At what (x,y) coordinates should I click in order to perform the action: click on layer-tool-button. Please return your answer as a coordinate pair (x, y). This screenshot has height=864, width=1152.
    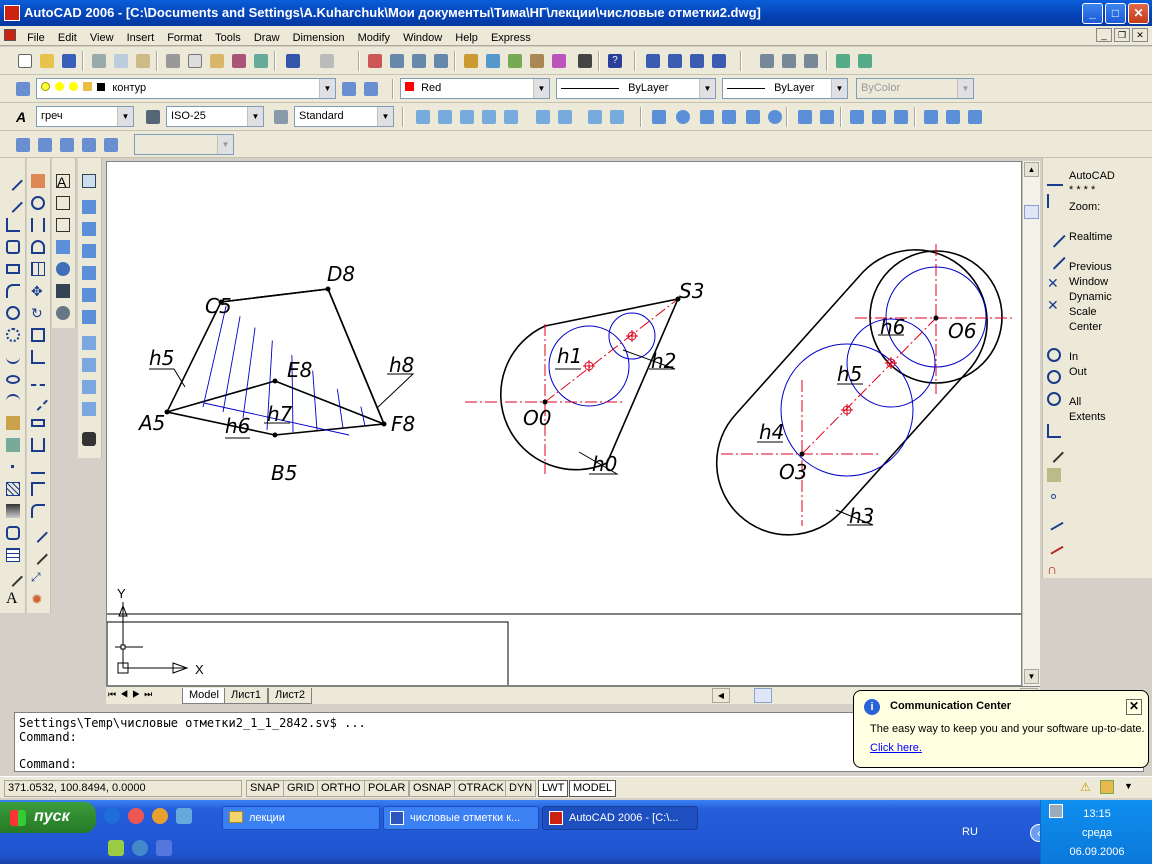
    Looking at the image, I should click on (842, 60).